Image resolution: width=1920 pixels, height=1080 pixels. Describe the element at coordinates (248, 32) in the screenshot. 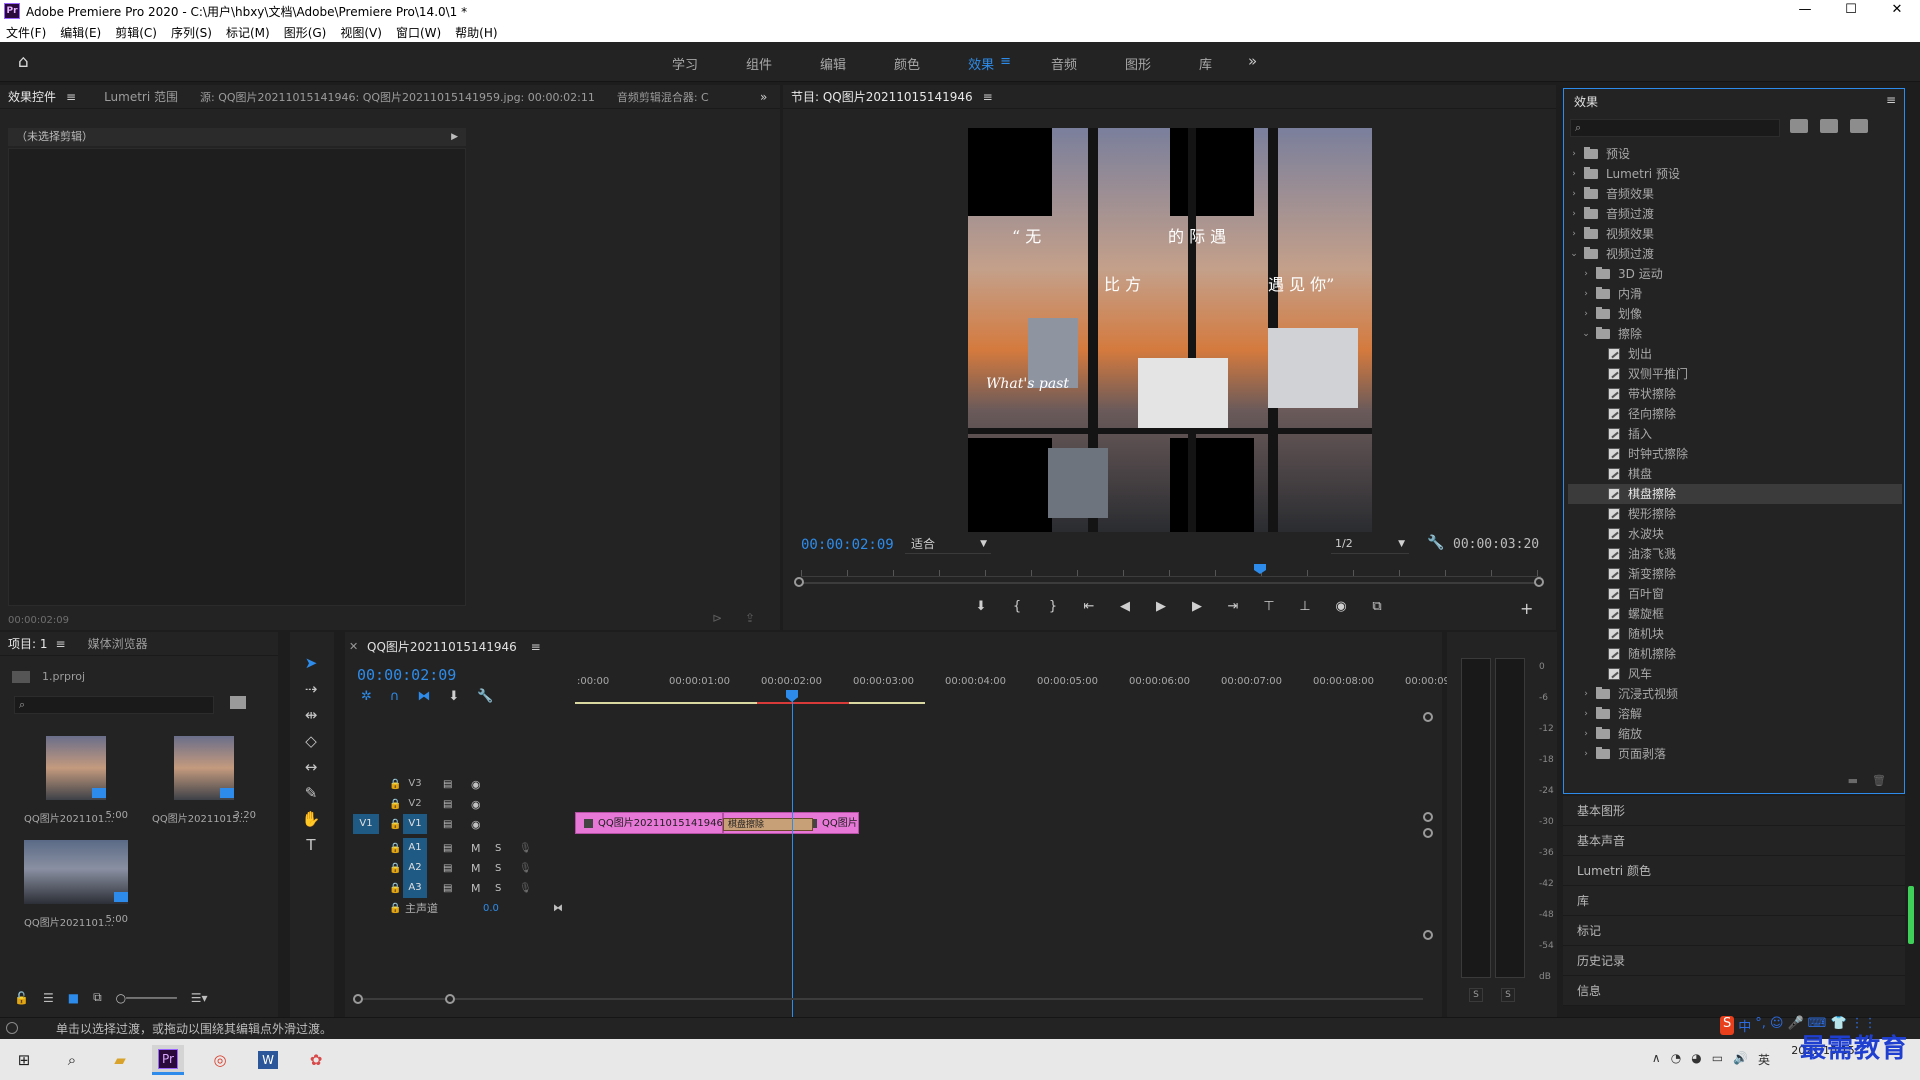

I see `menu-markers: 标记(M)` at that location.